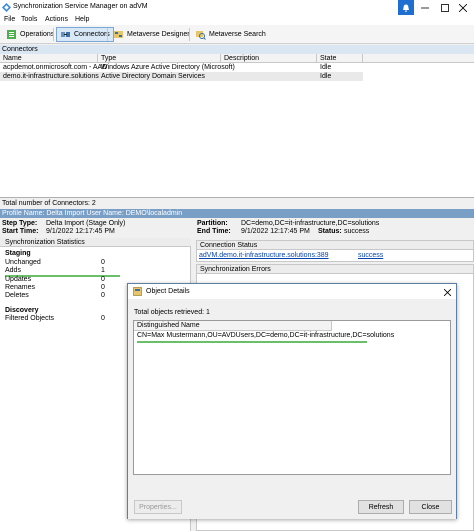  What do you see at coordinates (118, 34) in the screenshot?
I see `metaverse-designer-icon` at bounding box center [118, 34].